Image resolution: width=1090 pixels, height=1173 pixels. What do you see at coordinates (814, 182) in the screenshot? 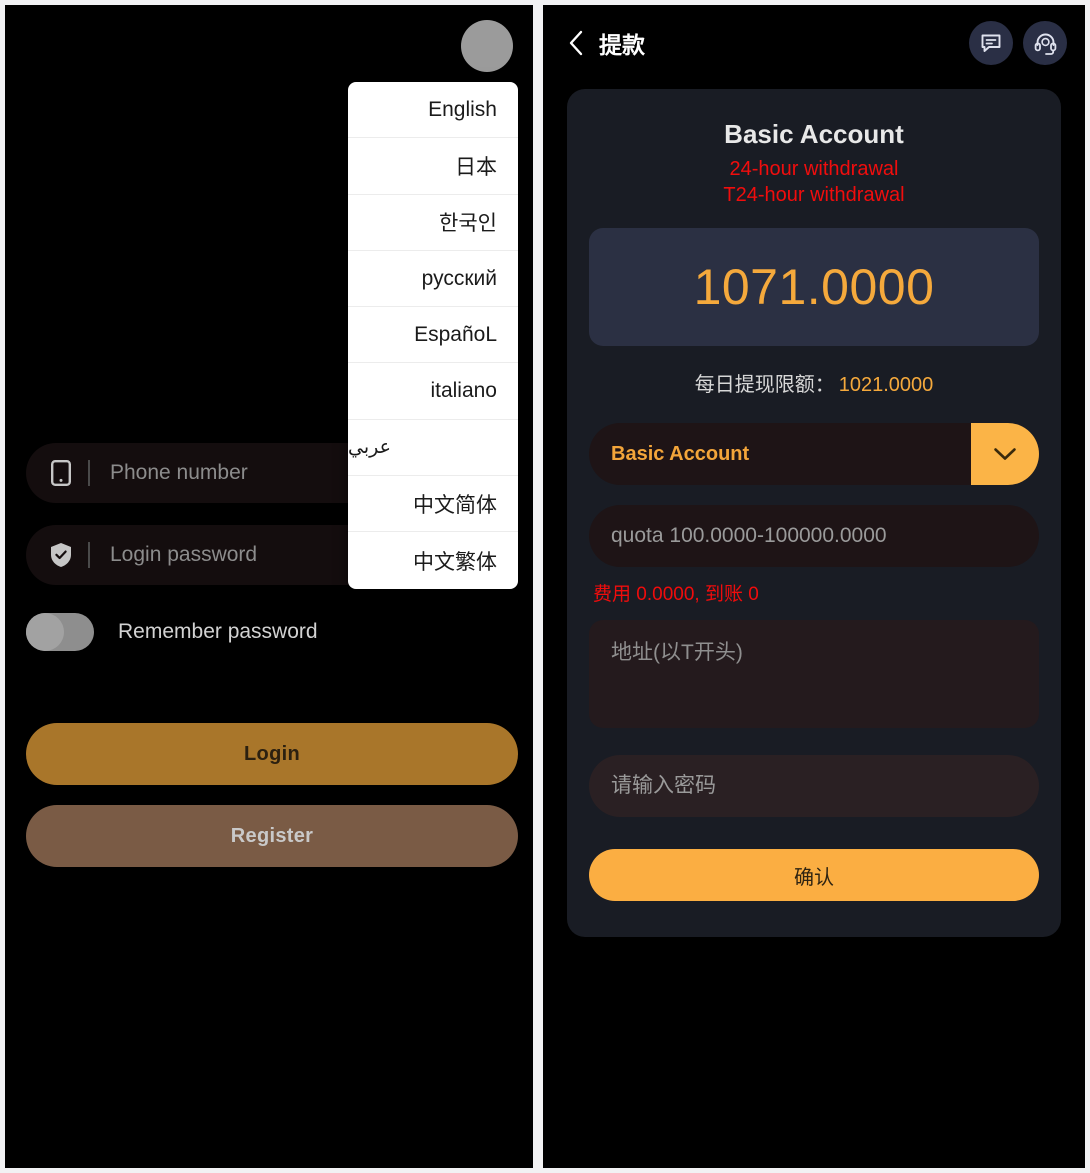
I see `account-note: 24-hour withdrawal T24-hour withdrawal` at bounding box center [814, 182].